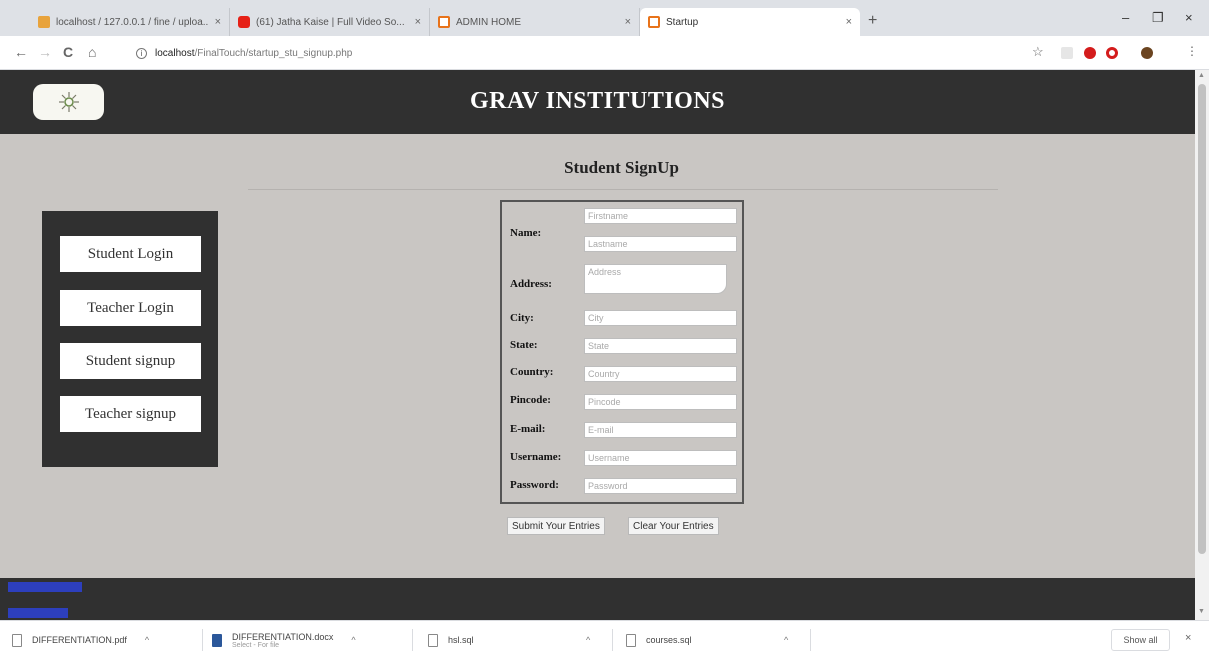 The width and height of the screenshot is (1209, 657). What do you see at coordinates (531, 284) in the screenshot?
I see `address-label: Address:` at bounding box center [531, 284].